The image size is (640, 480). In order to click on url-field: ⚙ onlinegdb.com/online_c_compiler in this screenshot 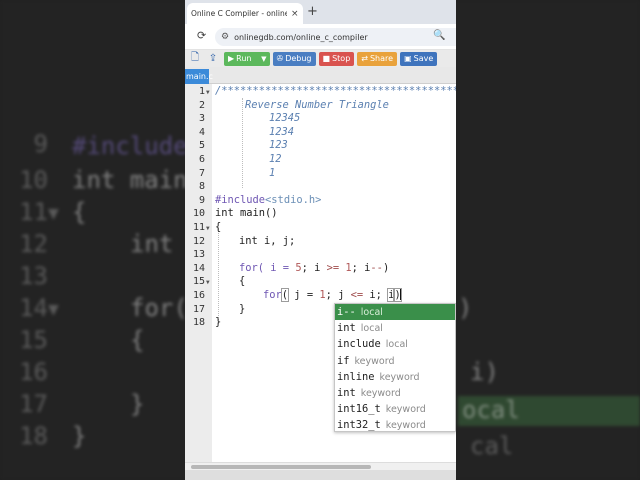, I will do `click(335, 37)`.